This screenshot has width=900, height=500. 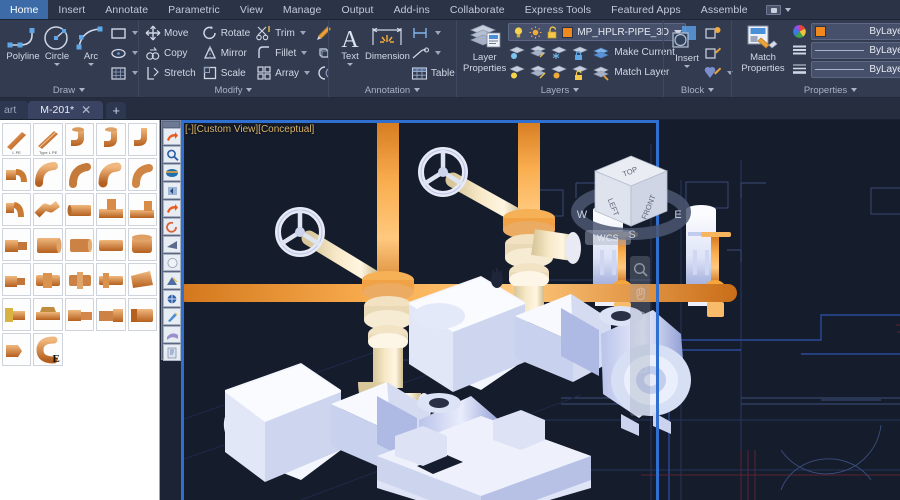 I want to click on panel-title-properties: Properties ↘, so click(x=817, y=90).